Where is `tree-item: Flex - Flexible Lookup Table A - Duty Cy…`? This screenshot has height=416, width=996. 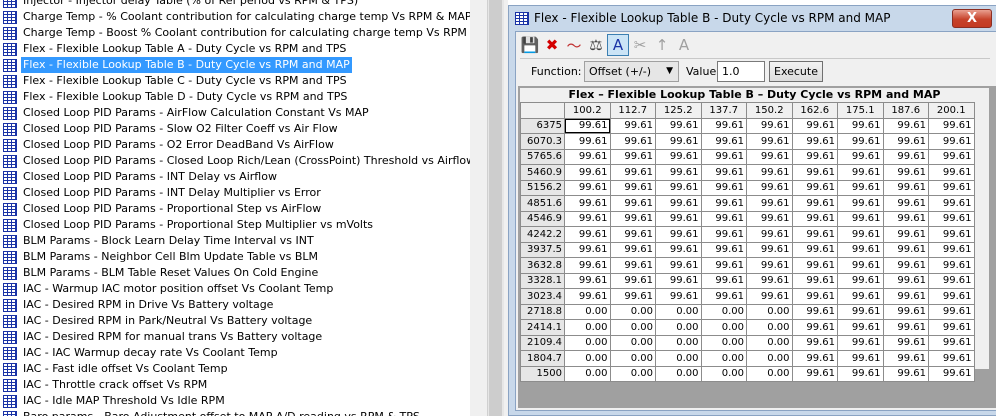 tree-item: Flex - Flexible Lookup Table A - Duty Cy… is located at coordinates (235, 49).